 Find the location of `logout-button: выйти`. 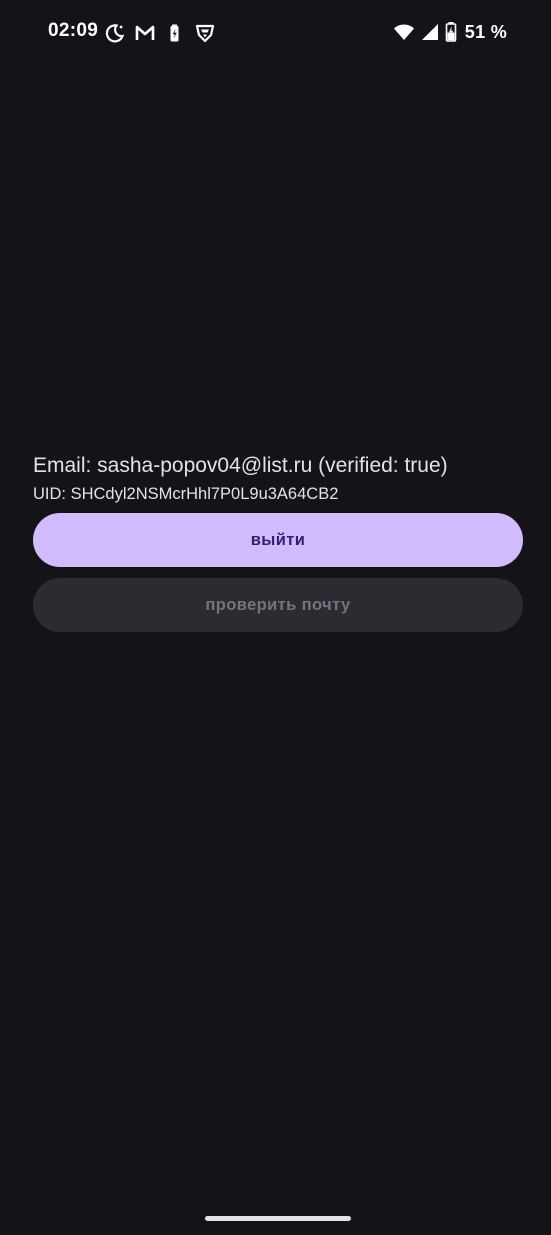

logout-button: выйти is located at coordinates (278, 540).